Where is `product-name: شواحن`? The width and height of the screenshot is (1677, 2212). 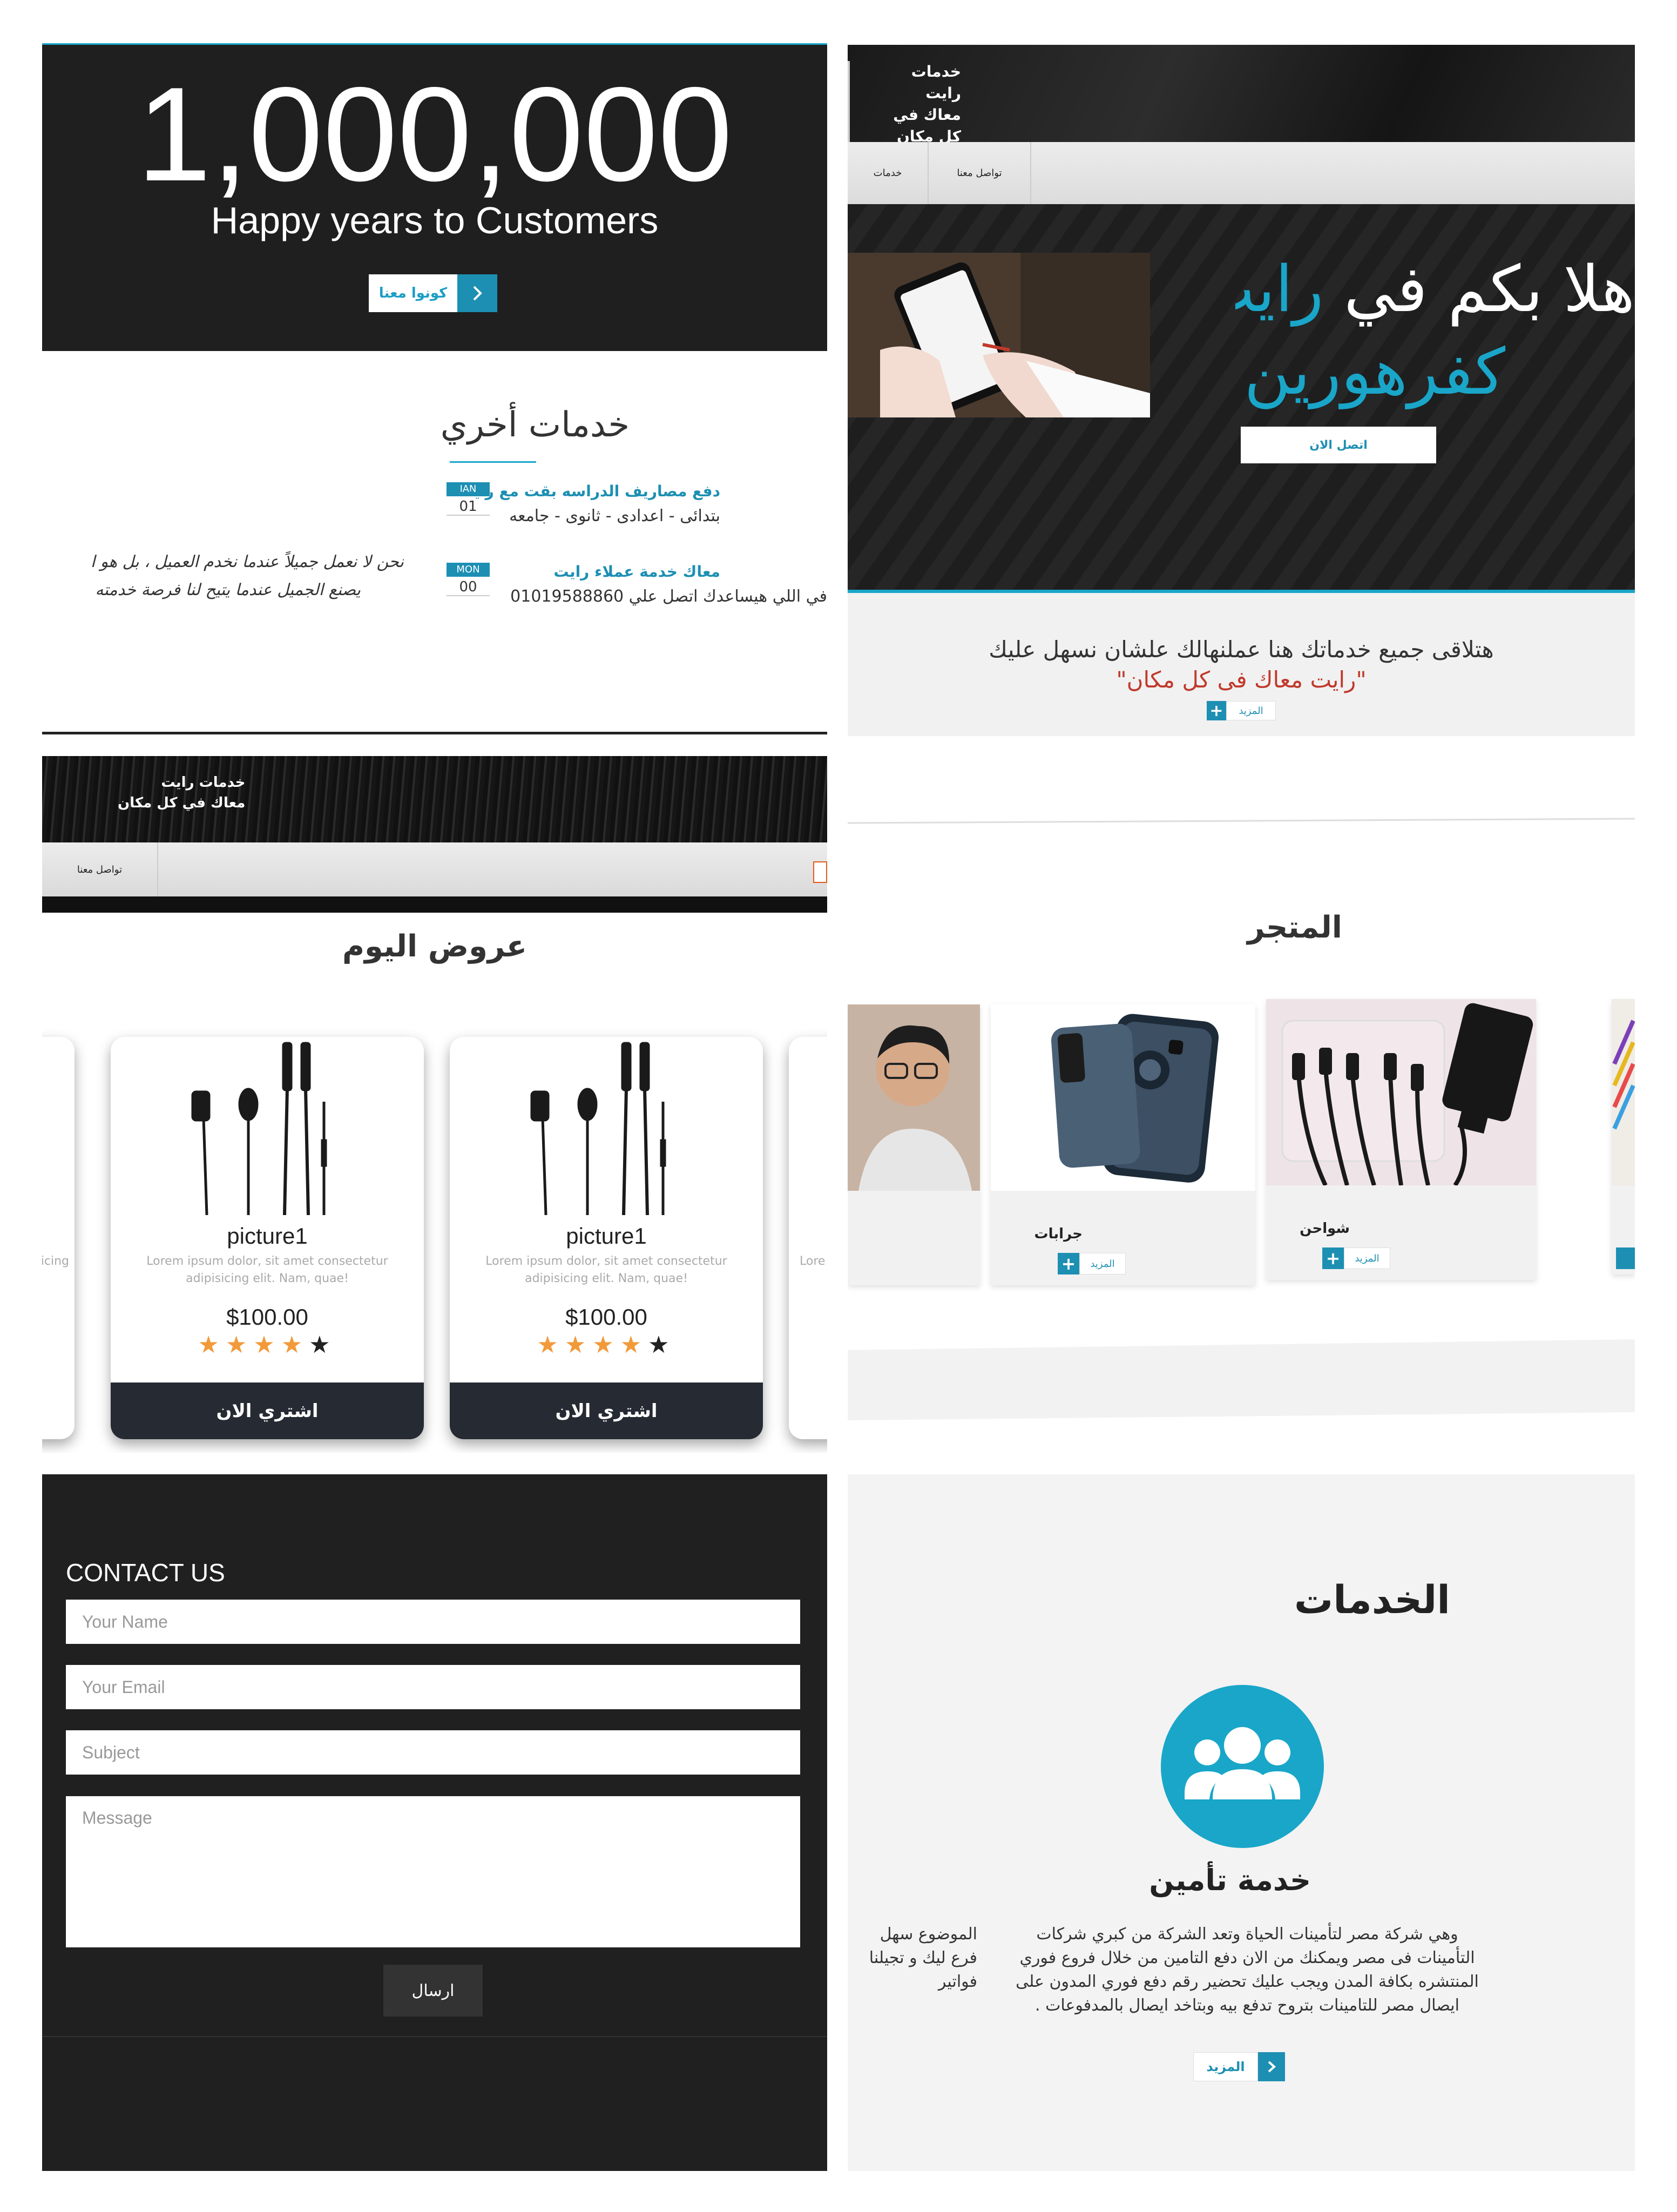
product-name: شواحن is located at coordinates (1325, 1228).